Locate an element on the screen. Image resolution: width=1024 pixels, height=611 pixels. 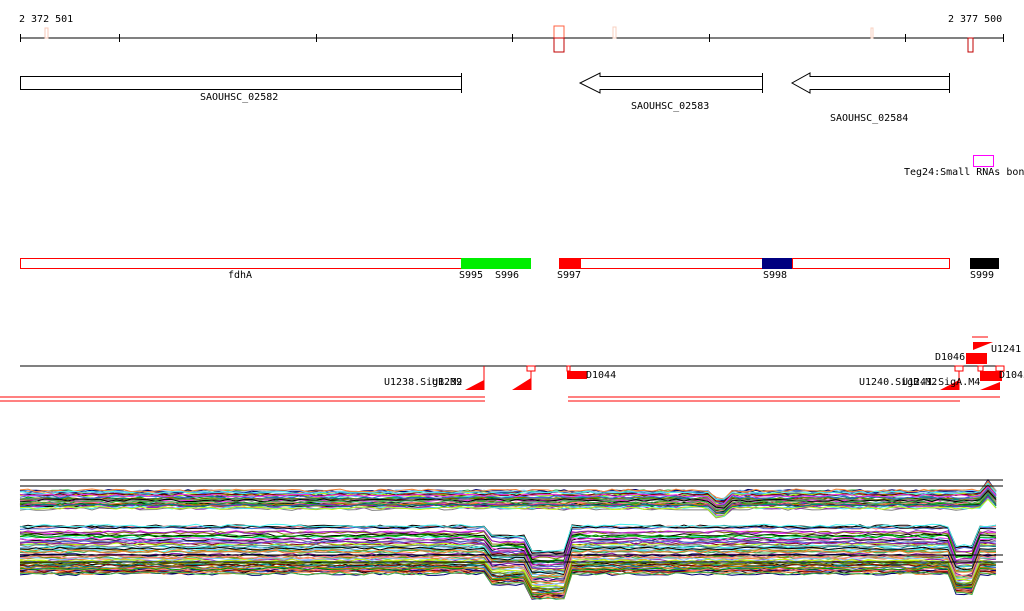
gene-track is located at coordinates (485, 83).